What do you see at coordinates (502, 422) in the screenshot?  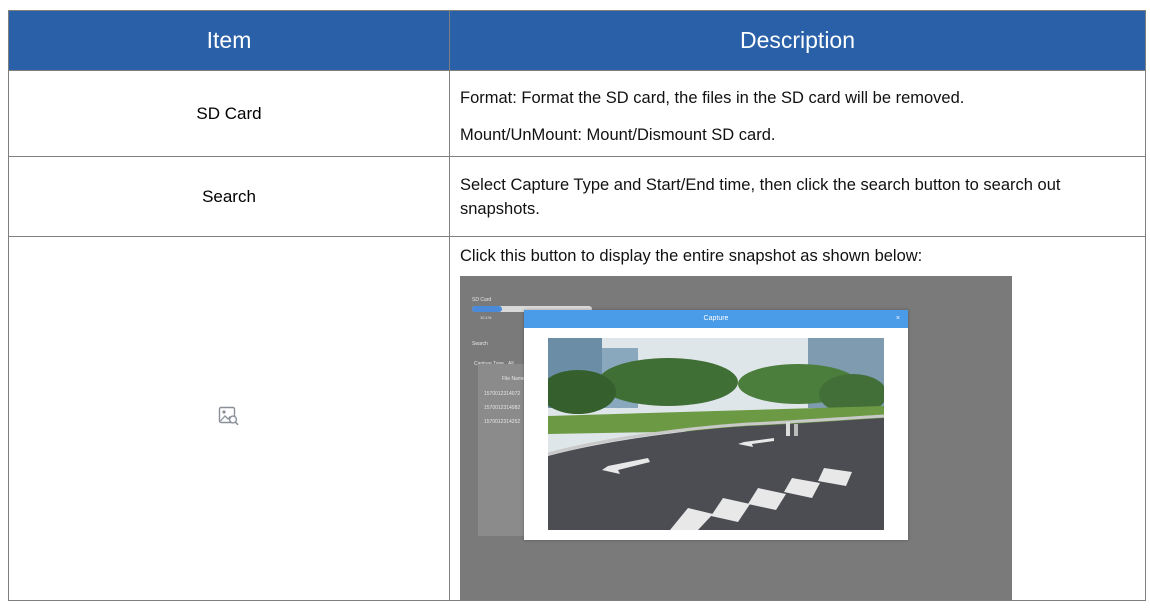 I see `file-row: 1570012314252` at bounding box center [502, 422].